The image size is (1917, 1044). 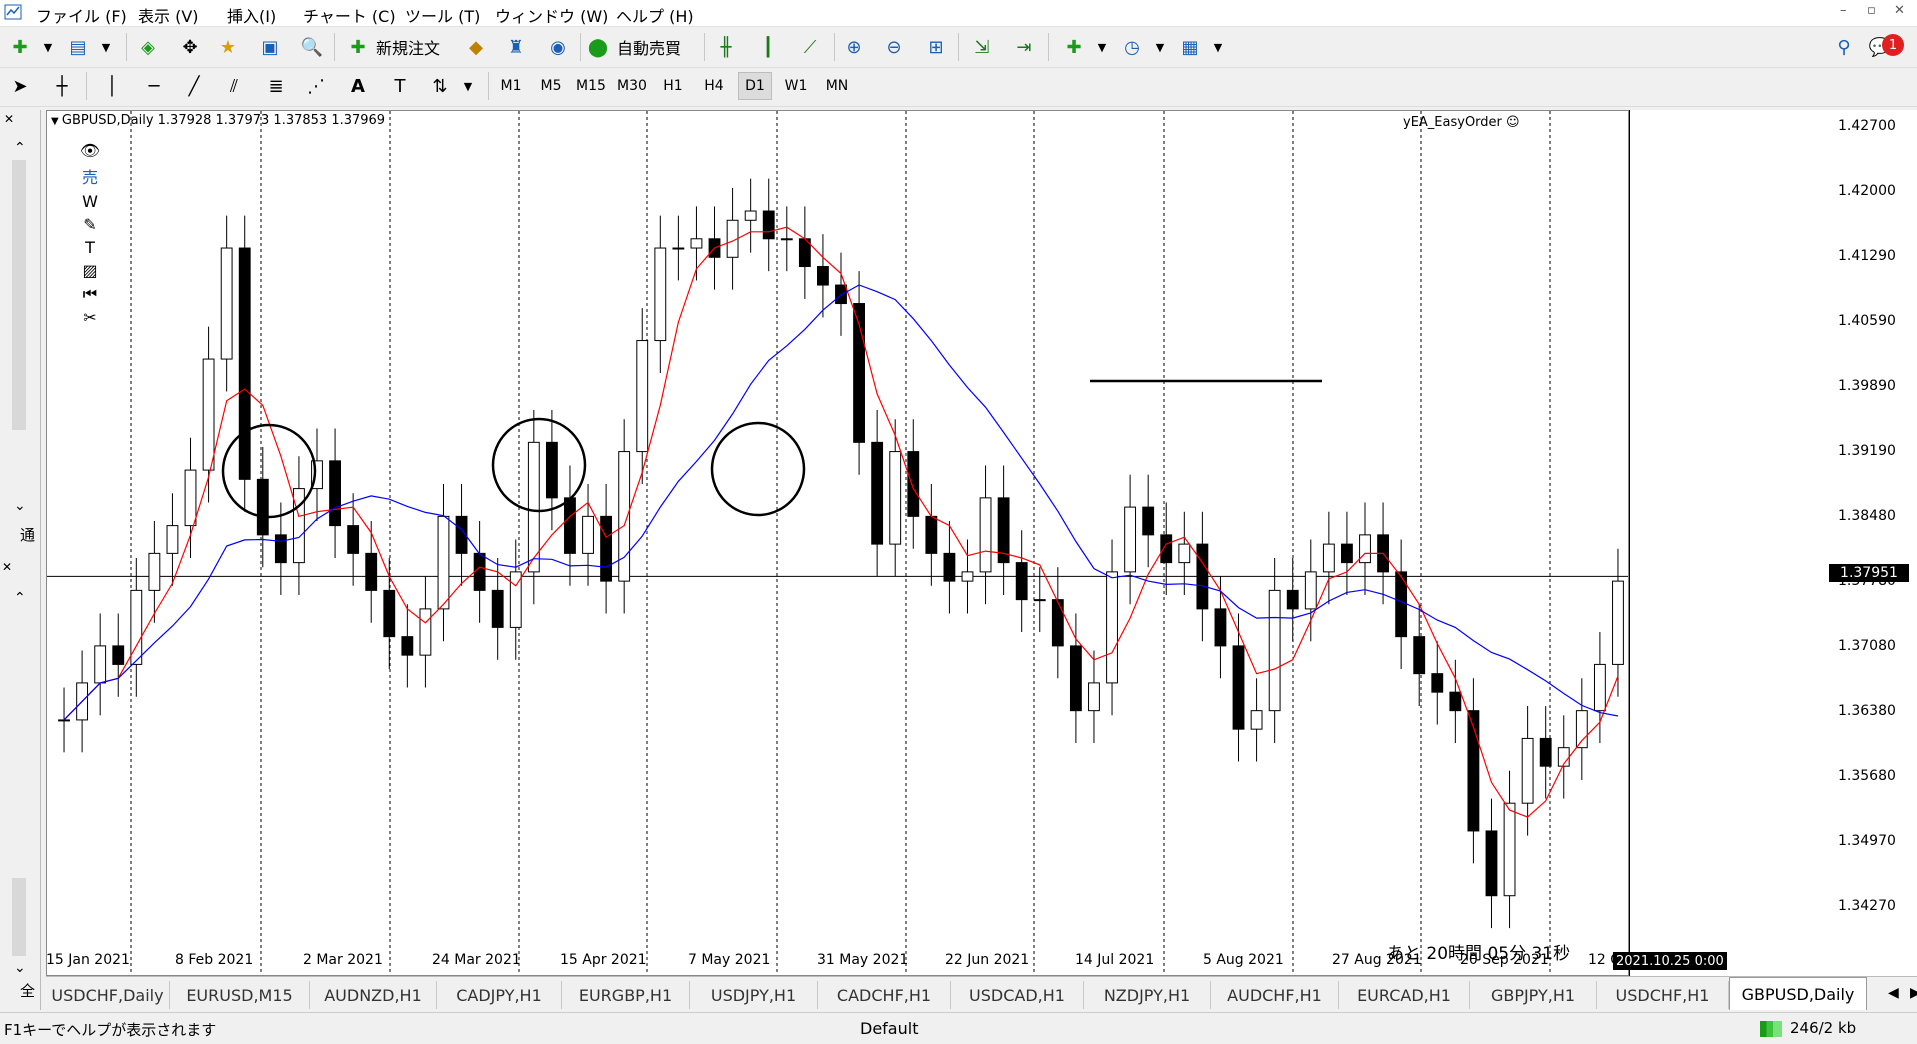 I want to click on menu-window: ウィンドウ (W), so click(x=551, y=15).